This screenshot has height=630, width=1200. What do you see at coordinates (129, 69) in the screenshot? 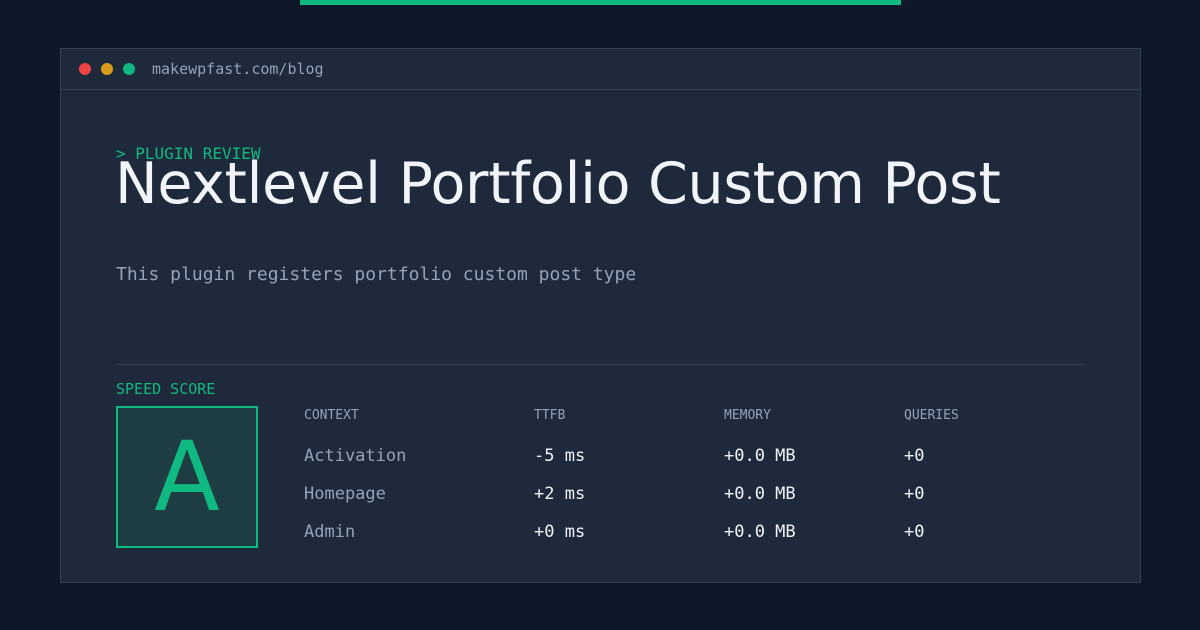
I see `maximize-window-dot-icon` at bounding box center [129, 69].